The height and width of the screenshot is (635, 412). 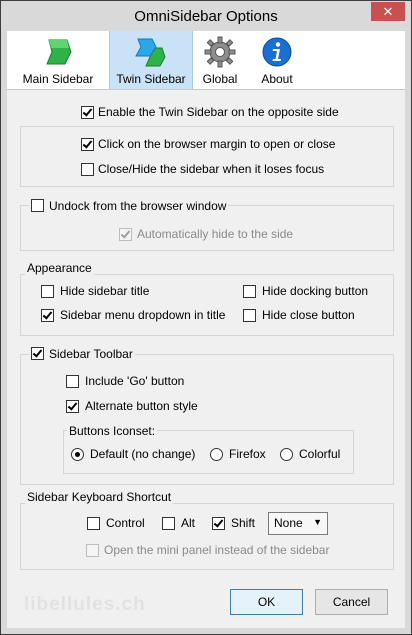 What do you see at coordinates (92, 550) in the screenshot?
I see `mini-panel-checkbox` at bounding box center [92, 550].